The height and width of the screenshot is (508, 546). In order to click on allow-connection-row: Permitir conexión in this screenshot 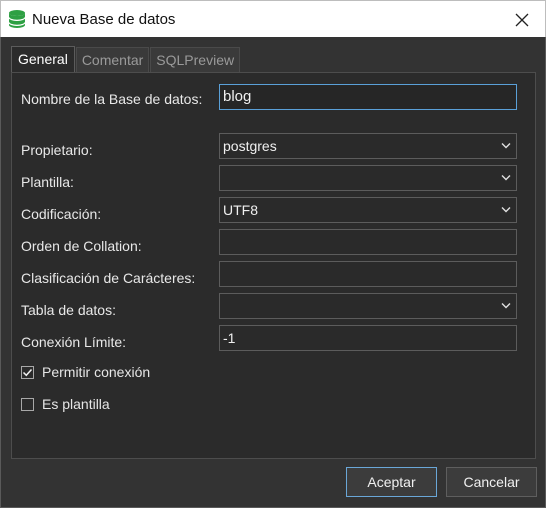, I will do `click(85, 372)`.